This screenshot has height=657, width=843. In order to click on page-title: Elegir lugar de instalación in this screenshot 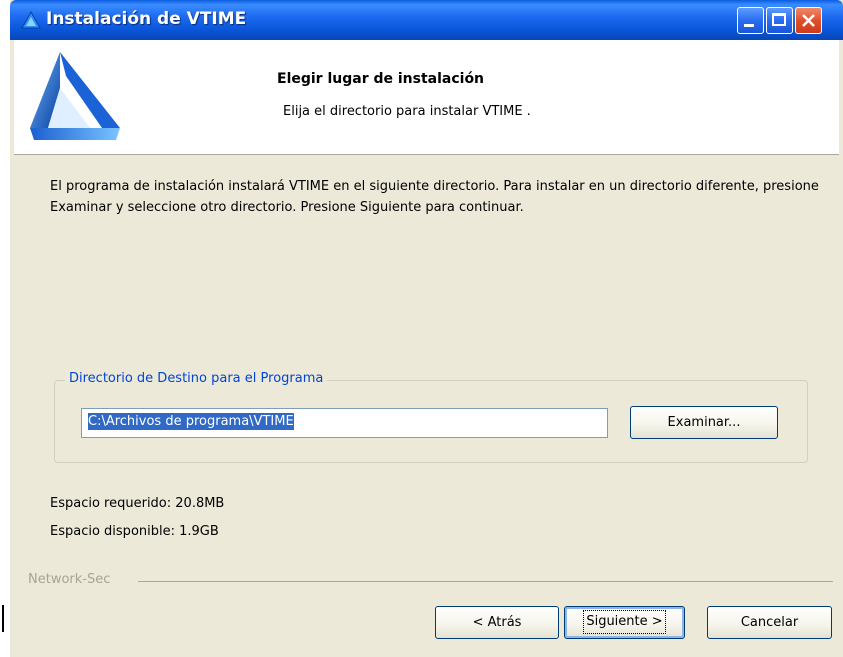, I will do `click(381, 79)`.